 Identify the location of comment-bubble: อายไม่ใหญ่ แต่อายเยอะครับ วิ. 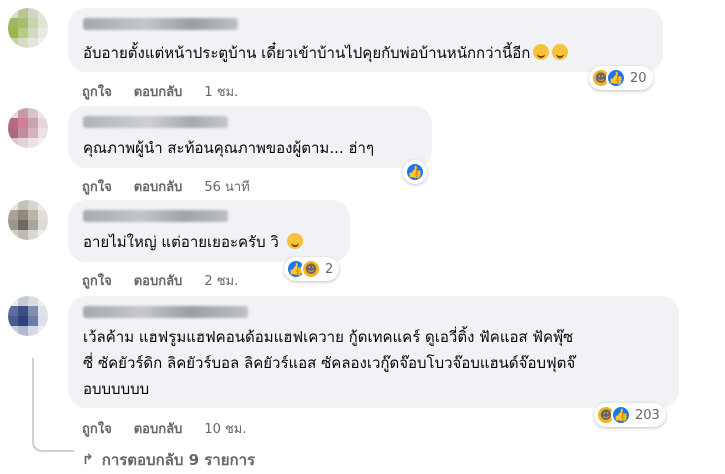
(209, 231).